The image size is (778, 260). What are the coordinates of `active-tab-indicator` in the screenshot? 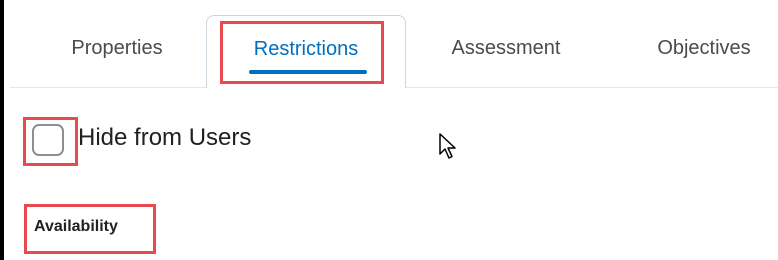 It's located at (308, 72).